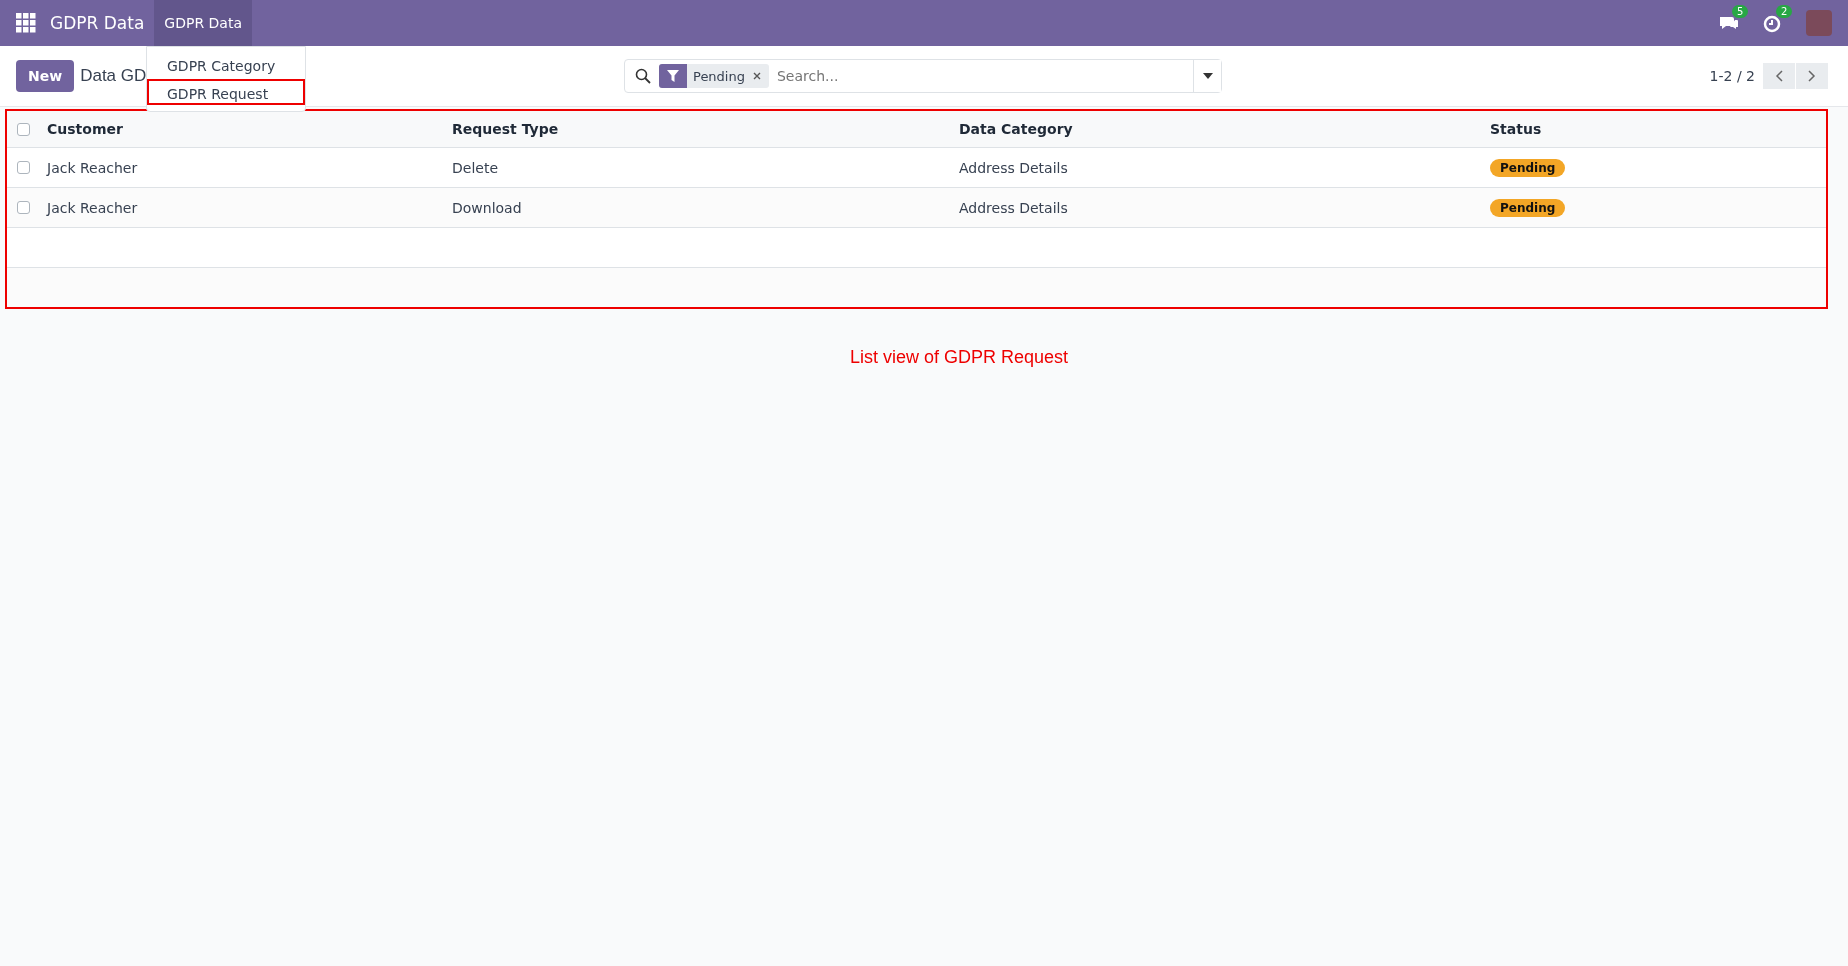 The height and width of the screenshot is (966, 1848). I want to click on column-header: Status, so click(1658, 129).